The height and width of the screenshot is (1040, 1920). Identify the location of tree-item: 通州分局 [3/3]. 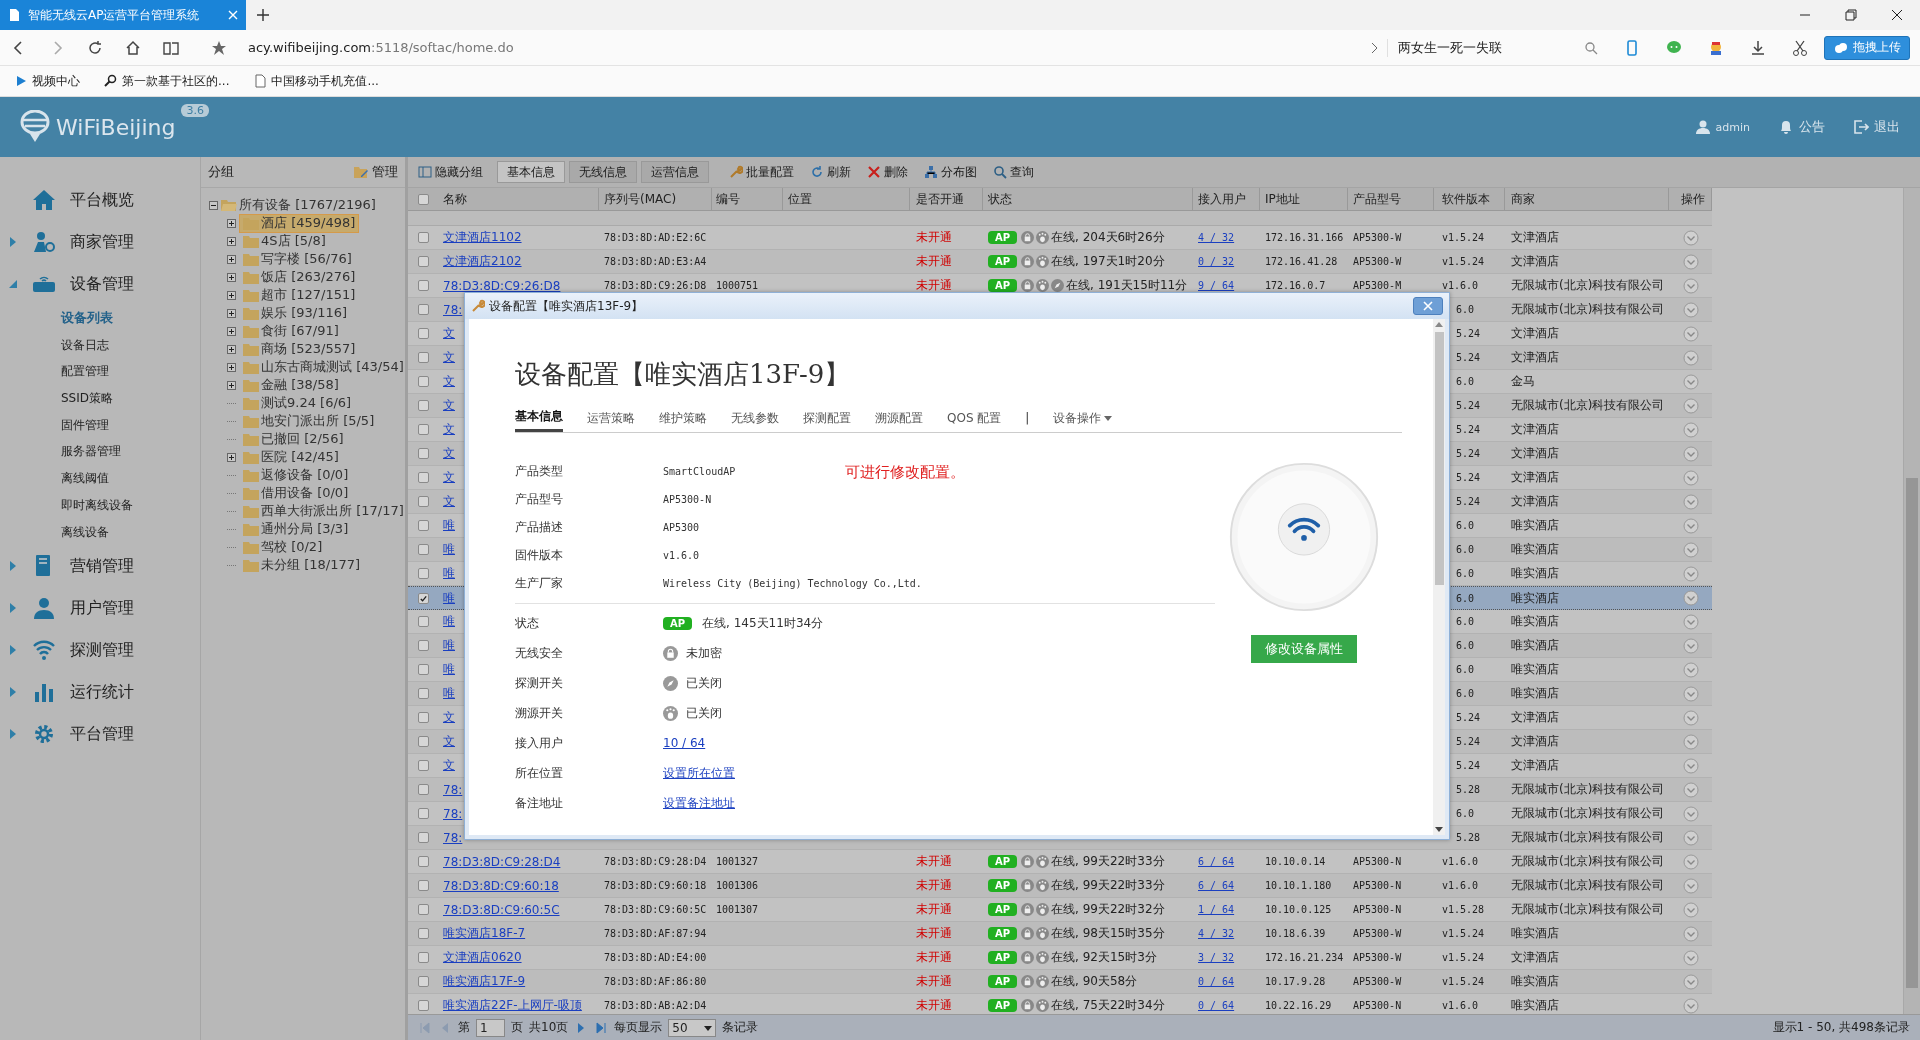
(296, 529).